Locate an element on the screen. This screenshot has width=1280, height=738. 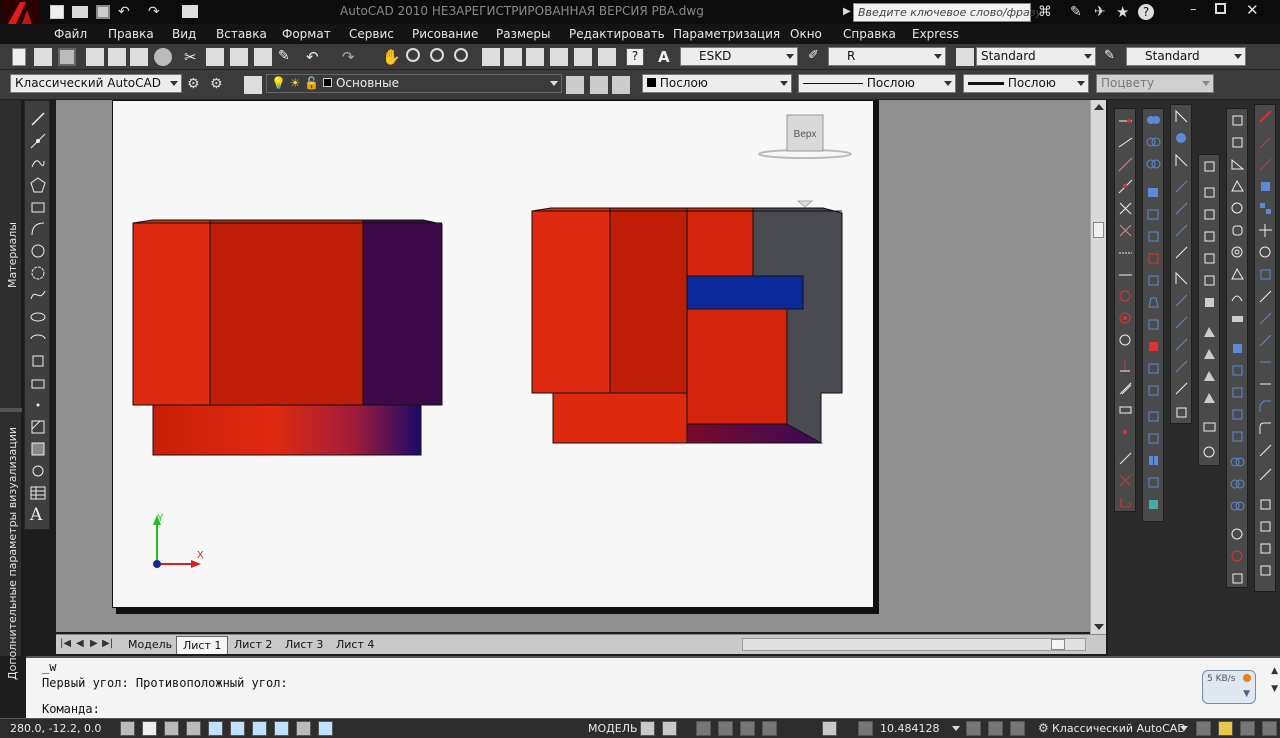
rotate-icon is located at coordinates (1265, 252).